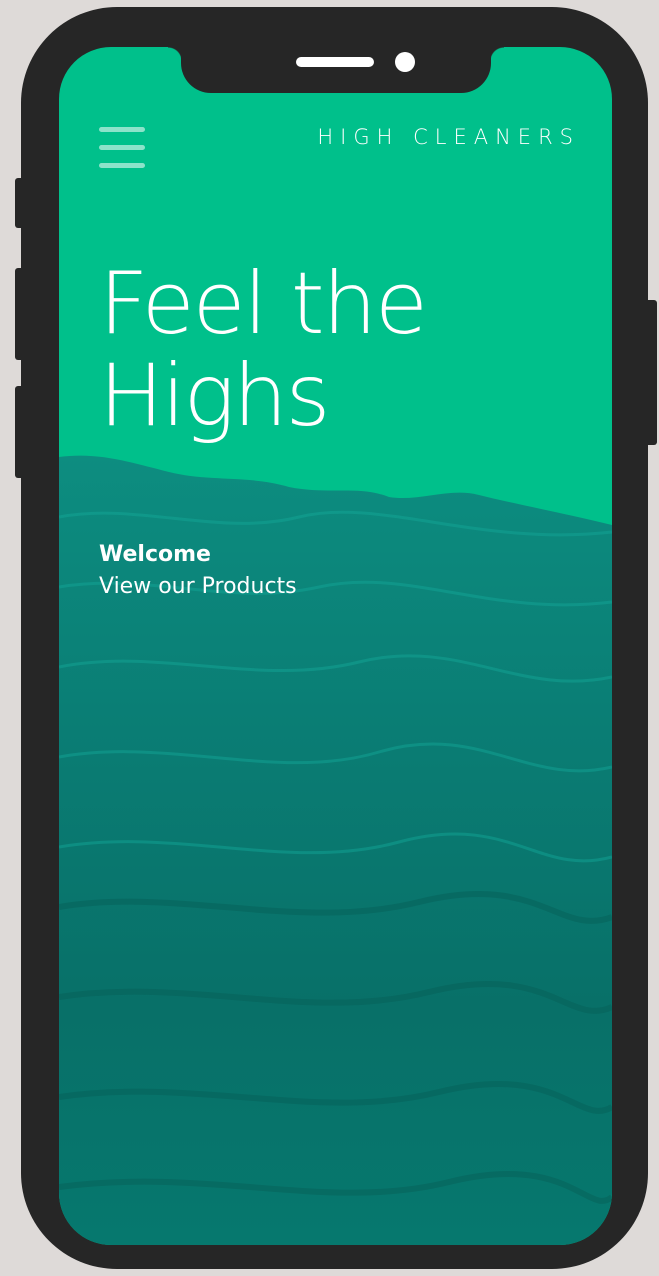 The height and width of the screenshot is (1276, 659). Describe the element at coordinates (497, 54) in the screenshot. I see `notch-corner-right` at that location.